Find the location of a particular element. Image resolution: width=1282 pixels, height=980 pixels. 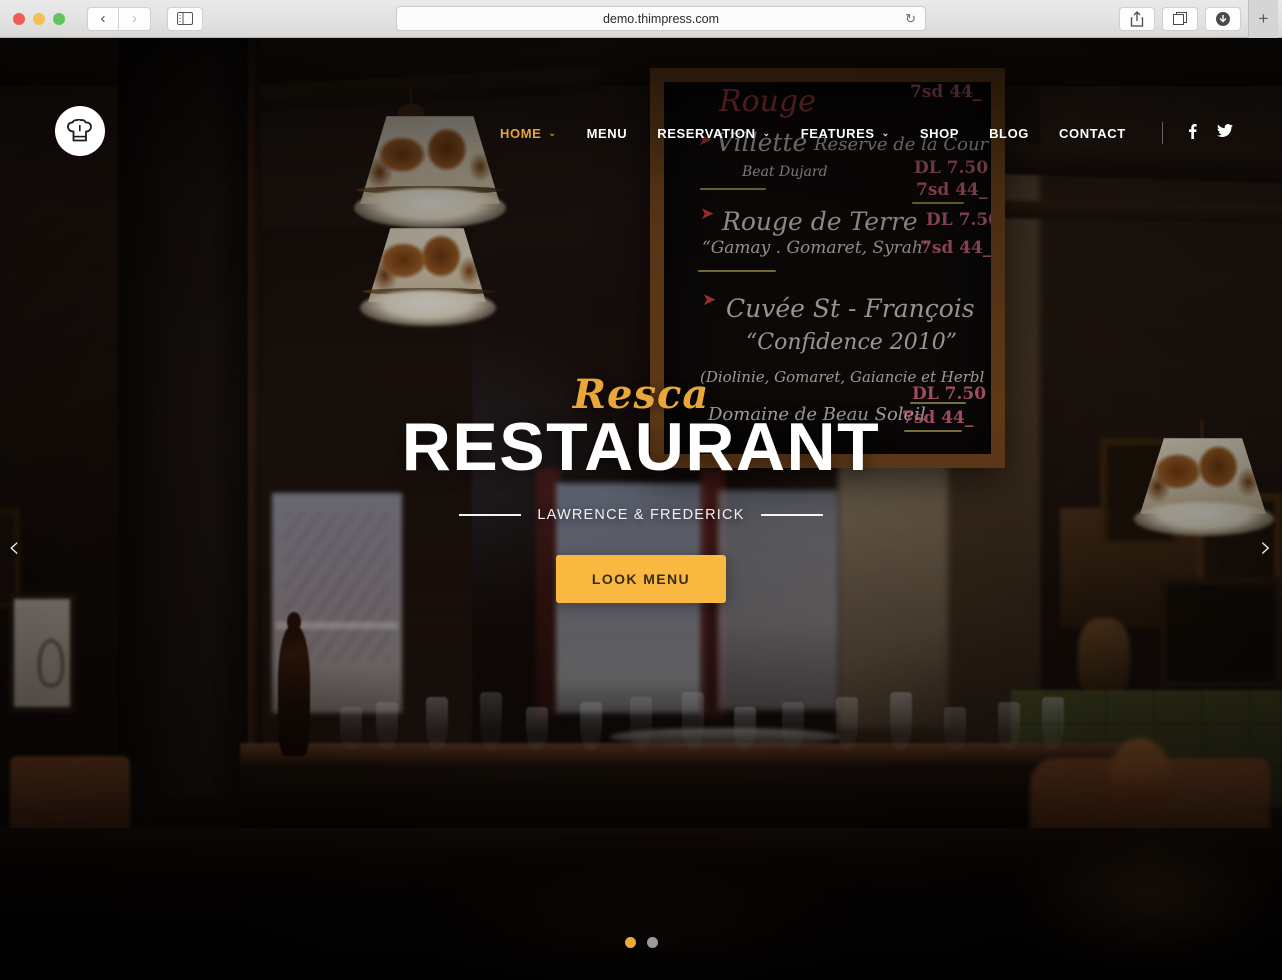

nav-item-label: BLOG is located at coordinates (1009, 133).